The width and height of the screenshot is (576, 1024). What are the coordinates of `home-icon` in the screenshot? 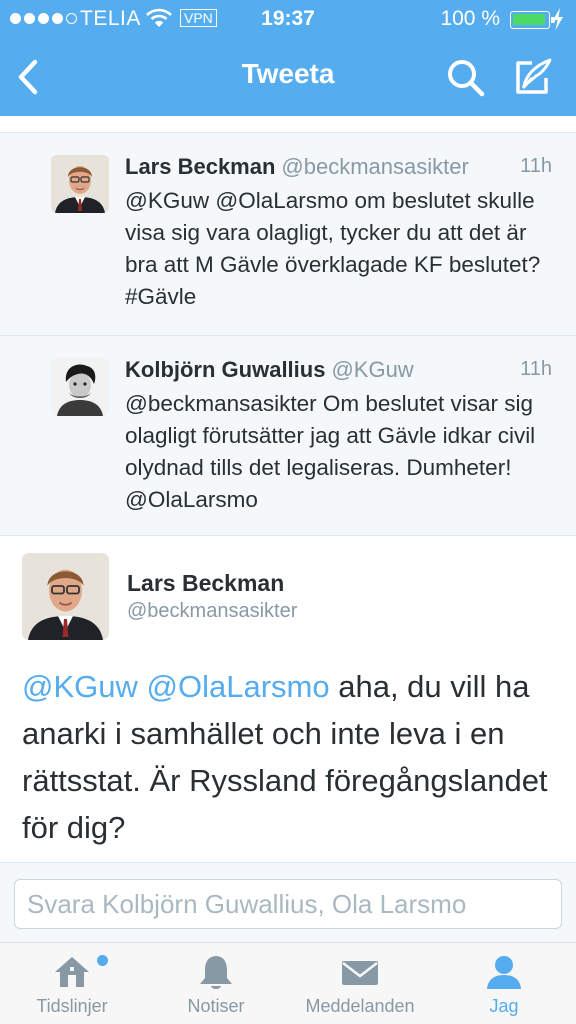 It's located at (72, 972).